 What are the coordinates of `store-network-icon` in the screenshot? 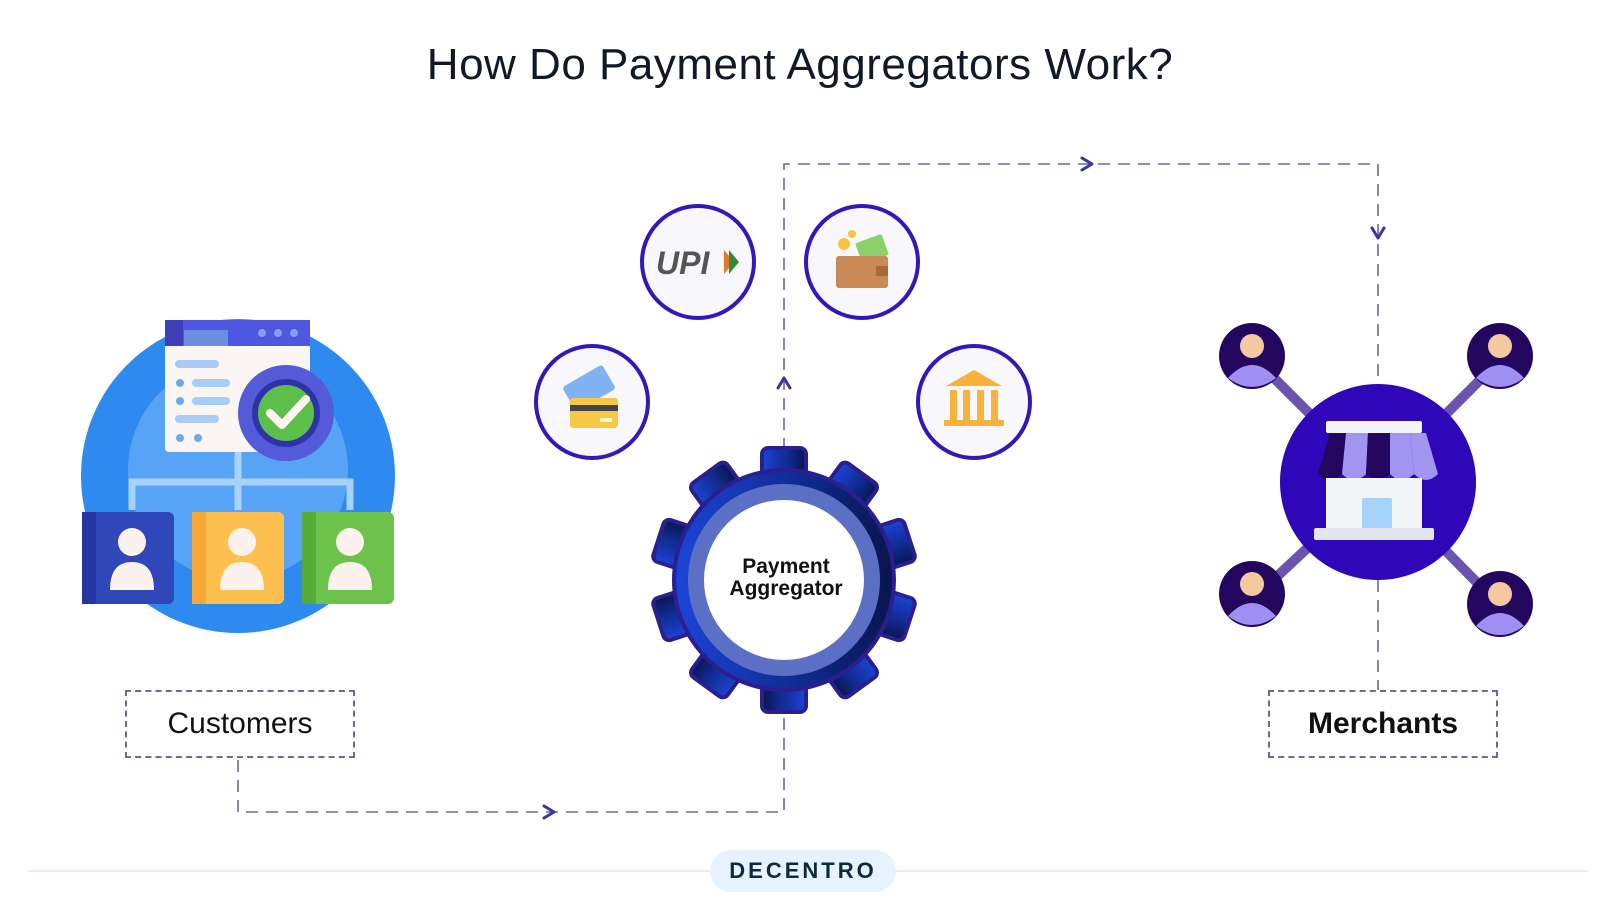 It's located at (1376, 480).